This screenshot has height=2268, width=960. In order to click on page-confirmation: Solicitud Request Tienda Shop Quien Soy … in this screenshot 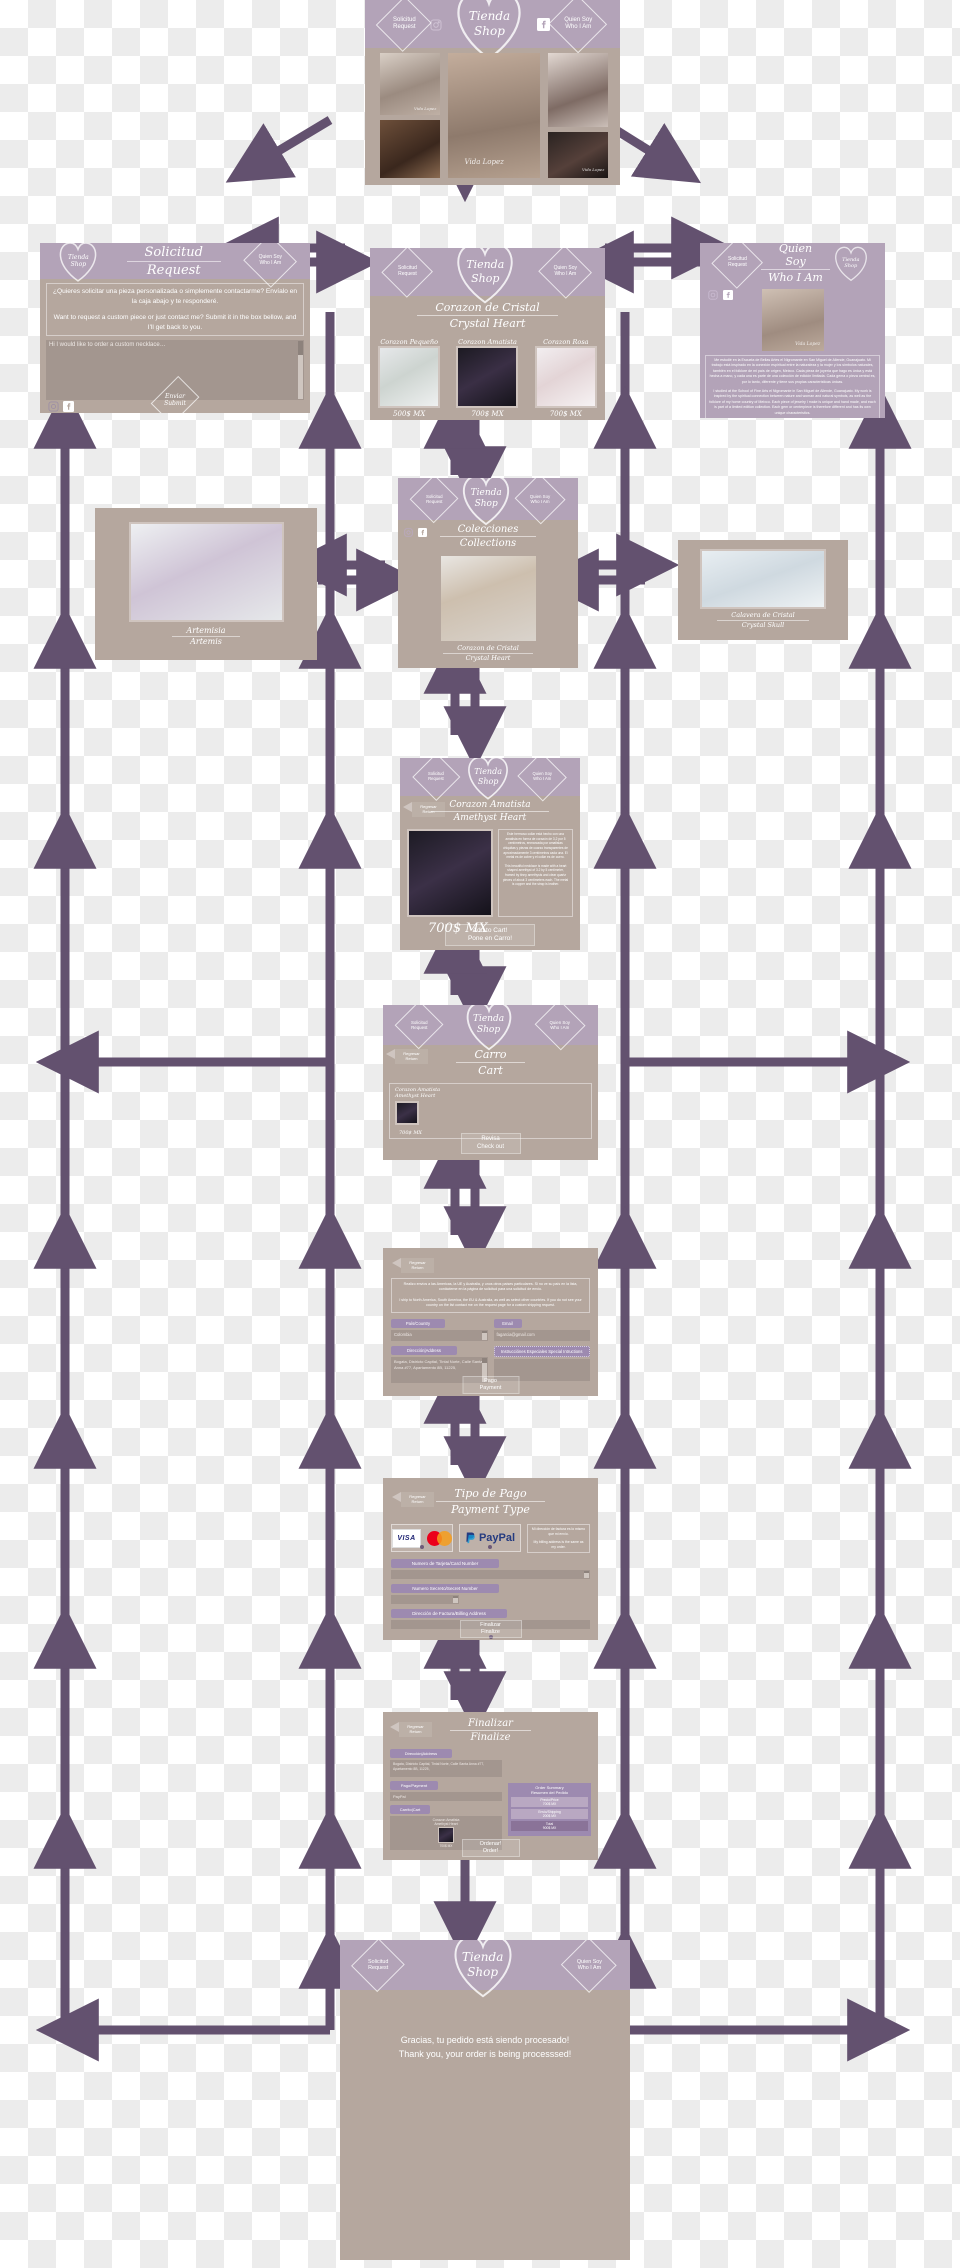, I will do `click(485, 2100)`.